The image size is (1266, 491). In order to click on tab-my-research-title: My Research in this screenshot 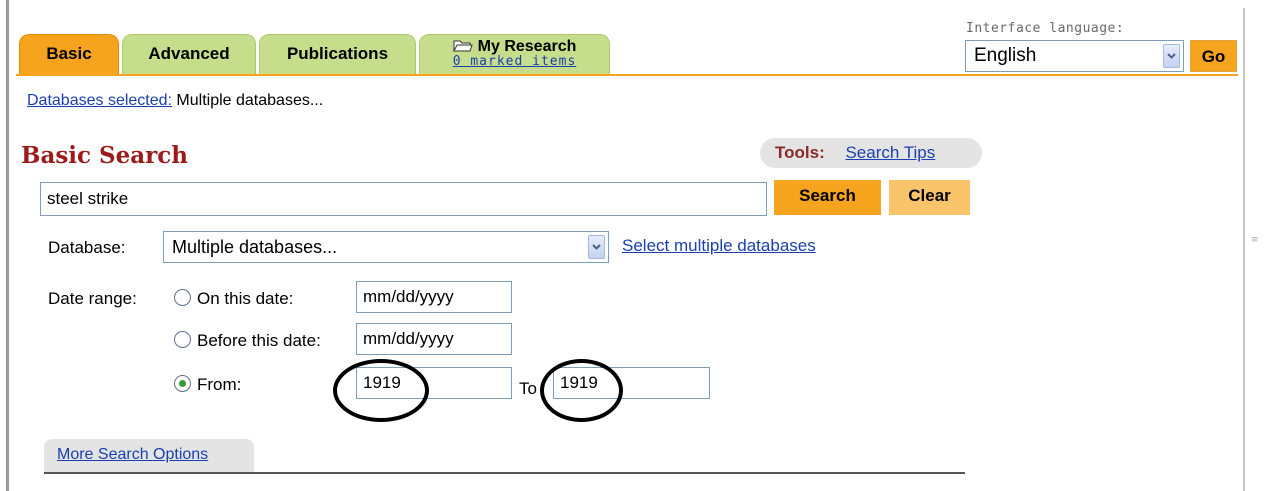, I will do `click(514, 46)`.